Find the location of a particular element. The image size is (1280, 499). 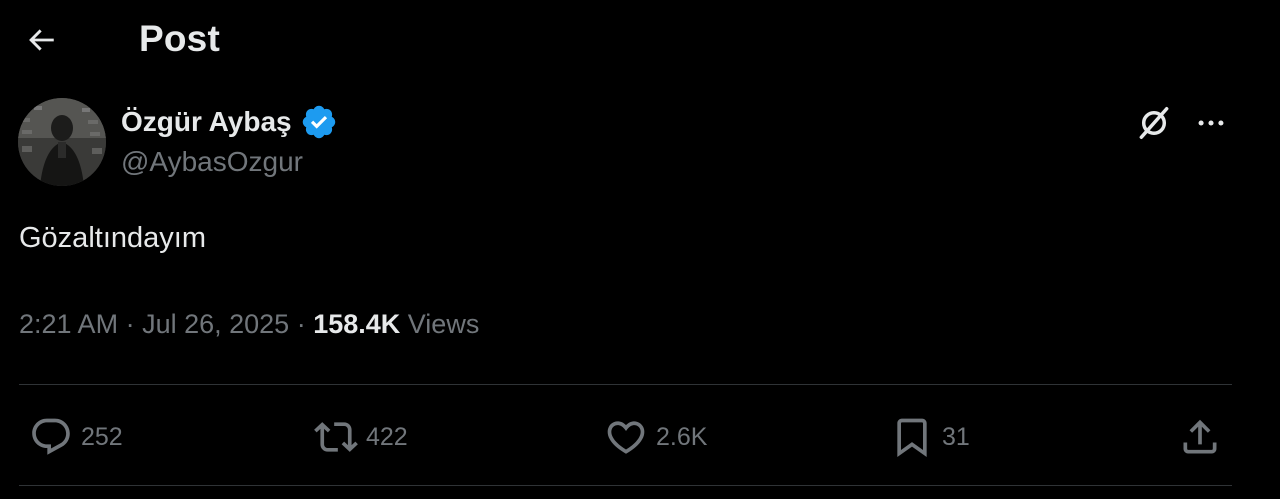

more-icon is located at coordinates (1211, 123).